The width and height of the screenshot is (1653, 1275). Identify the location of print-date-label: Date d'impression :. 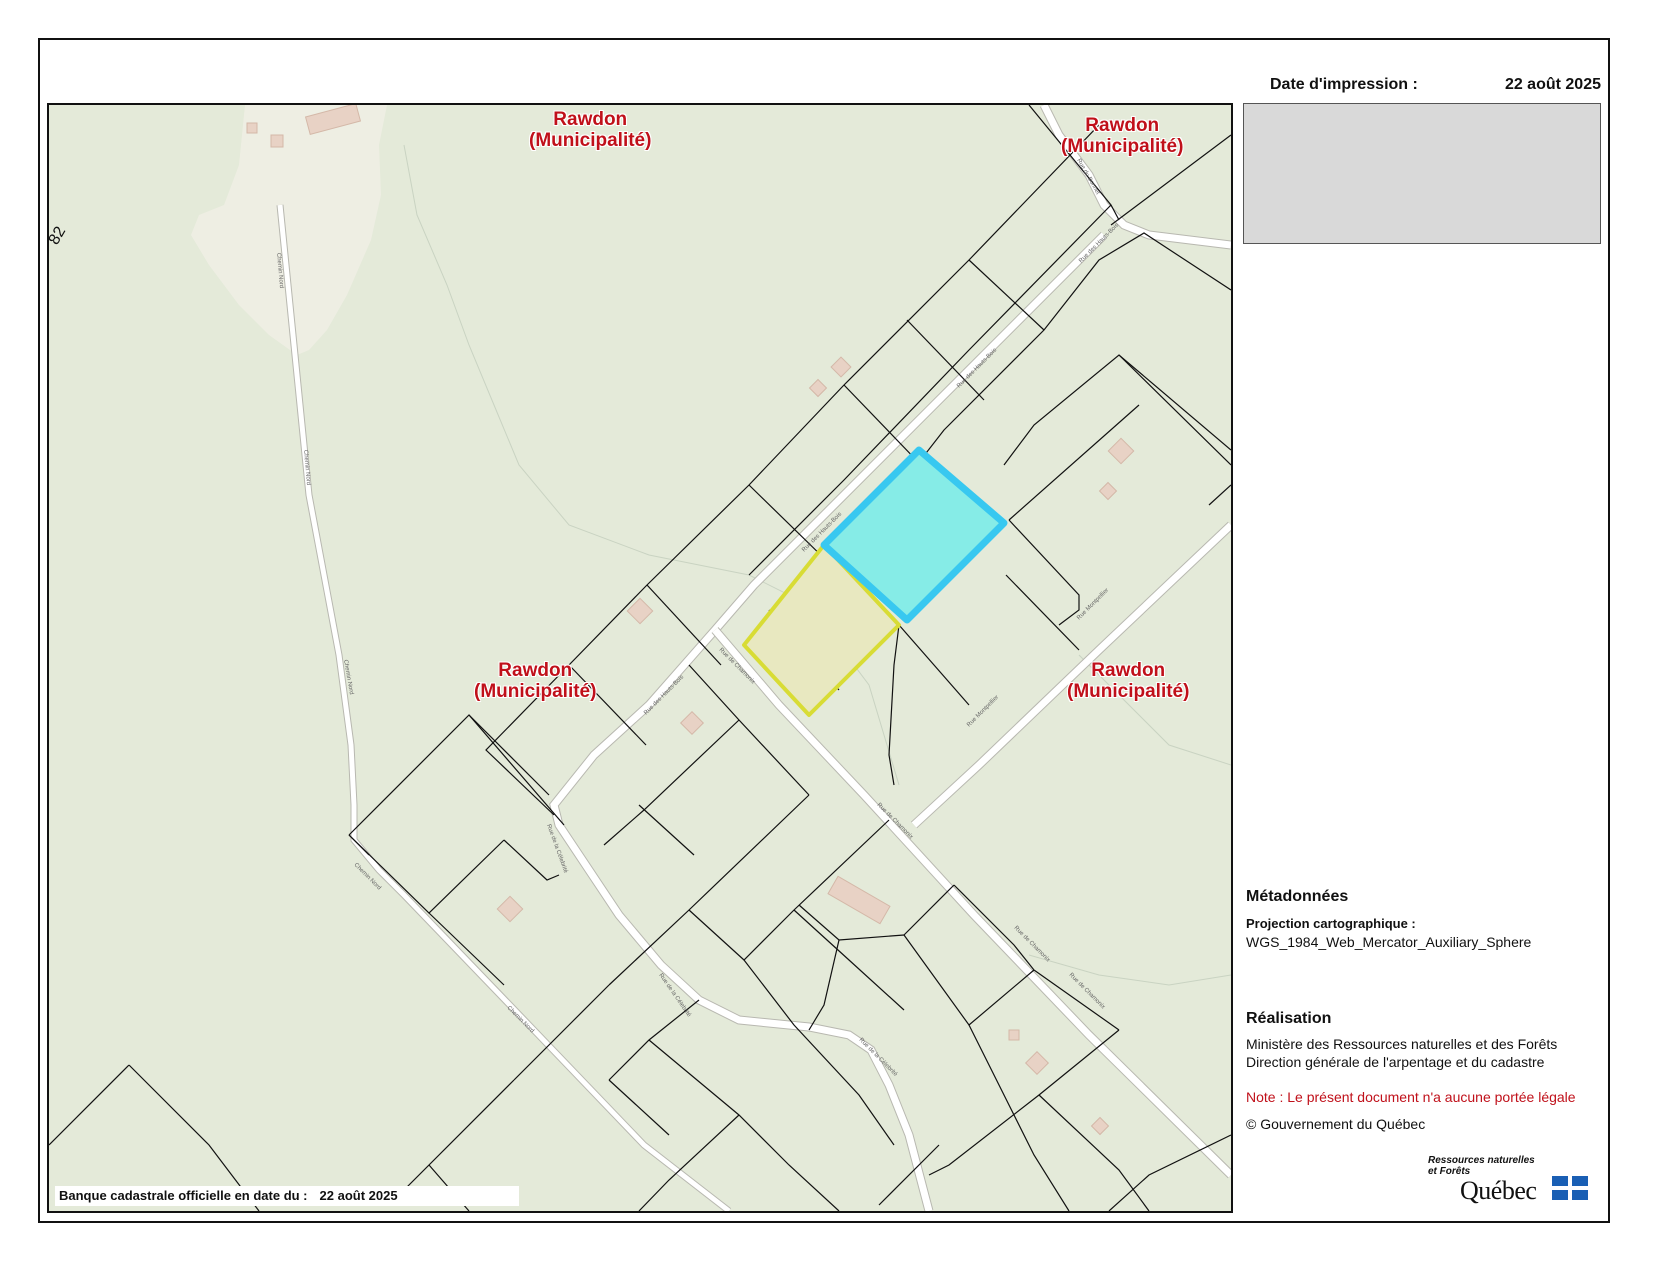
(1344, 84).